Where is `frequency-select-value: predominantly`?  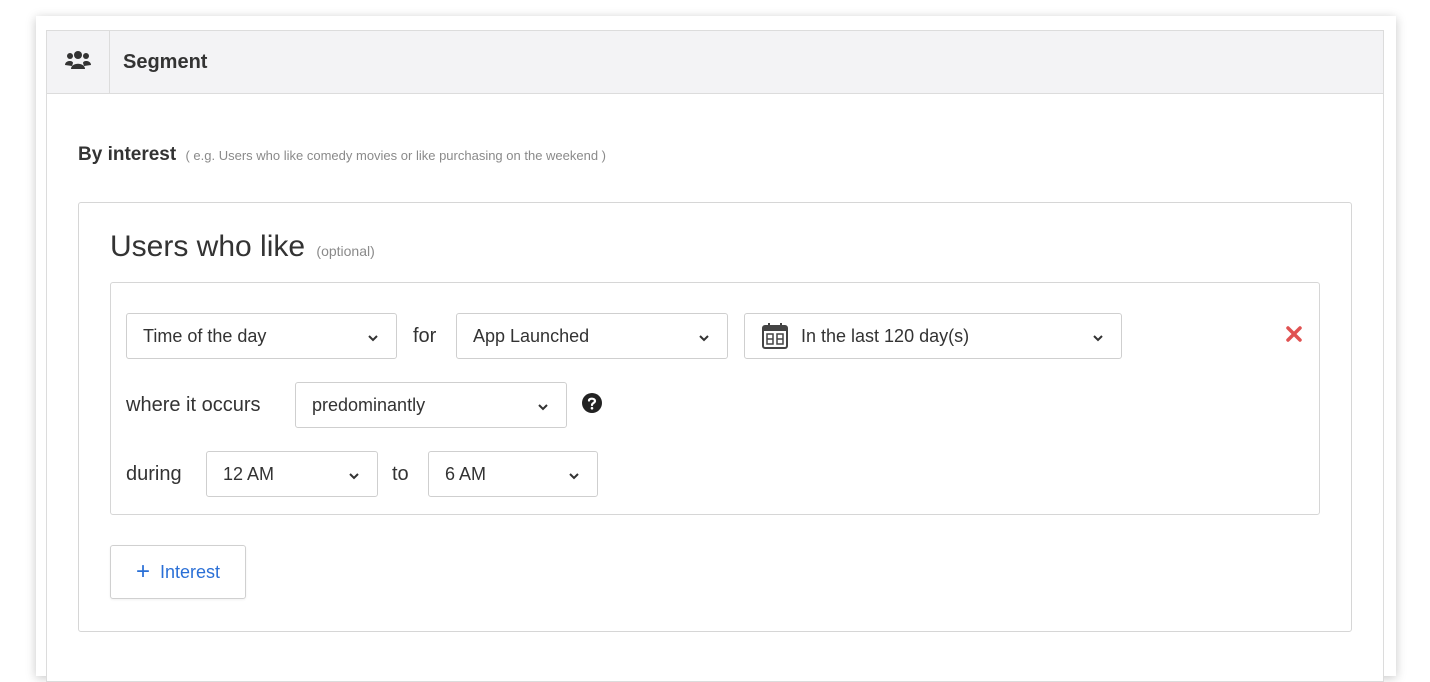
frequency-select-value: predominantly is located at coordinates (369, 404).